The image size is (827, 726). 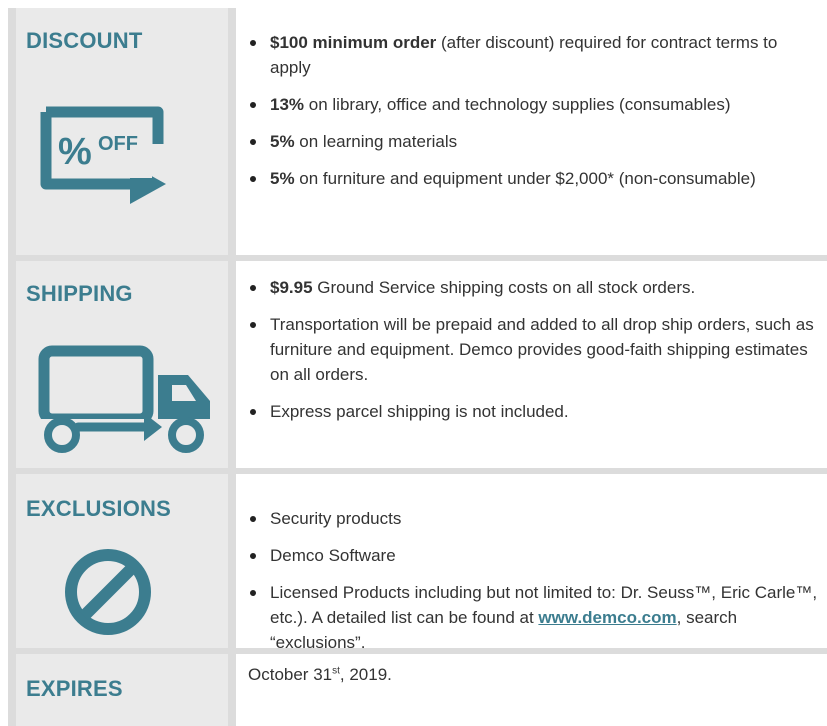 I want to click on delivery-truck-icon, so click(x=128, y=402).